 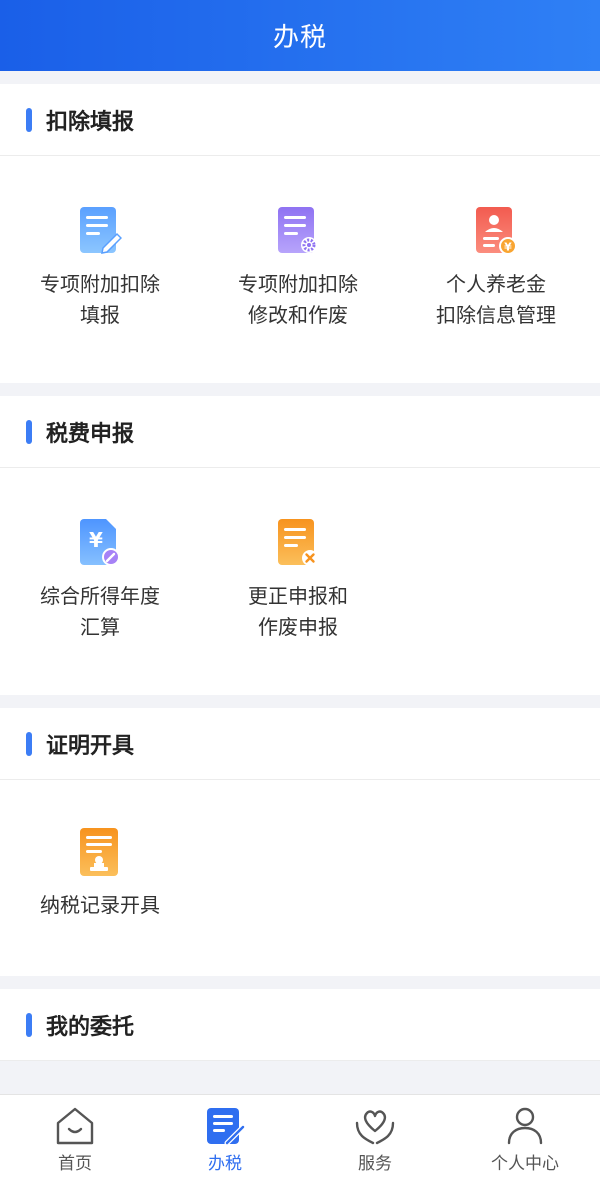 I want to click on yuan-document-icon: ¥, so click(x=100, y=542).